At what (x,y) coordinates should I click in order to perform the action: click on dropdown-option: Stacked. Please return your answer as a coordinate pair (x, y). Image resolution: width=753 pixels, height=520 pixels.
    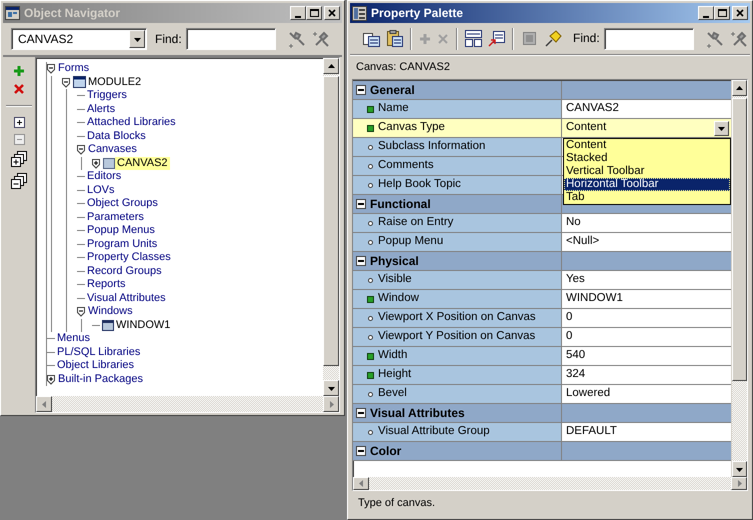
    Looking at the image, I should click on (647, 158).